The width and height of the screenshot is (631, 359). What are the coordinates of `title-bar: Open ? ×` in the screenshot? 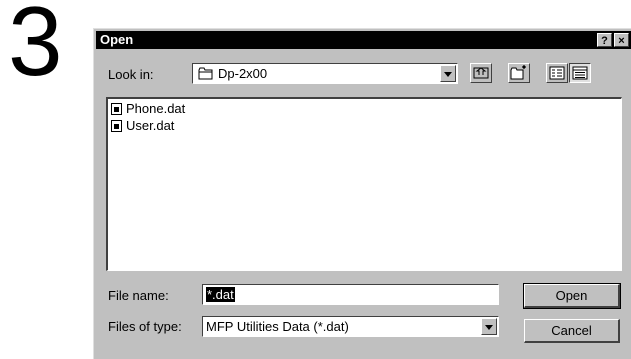 It's located at (363, 40).